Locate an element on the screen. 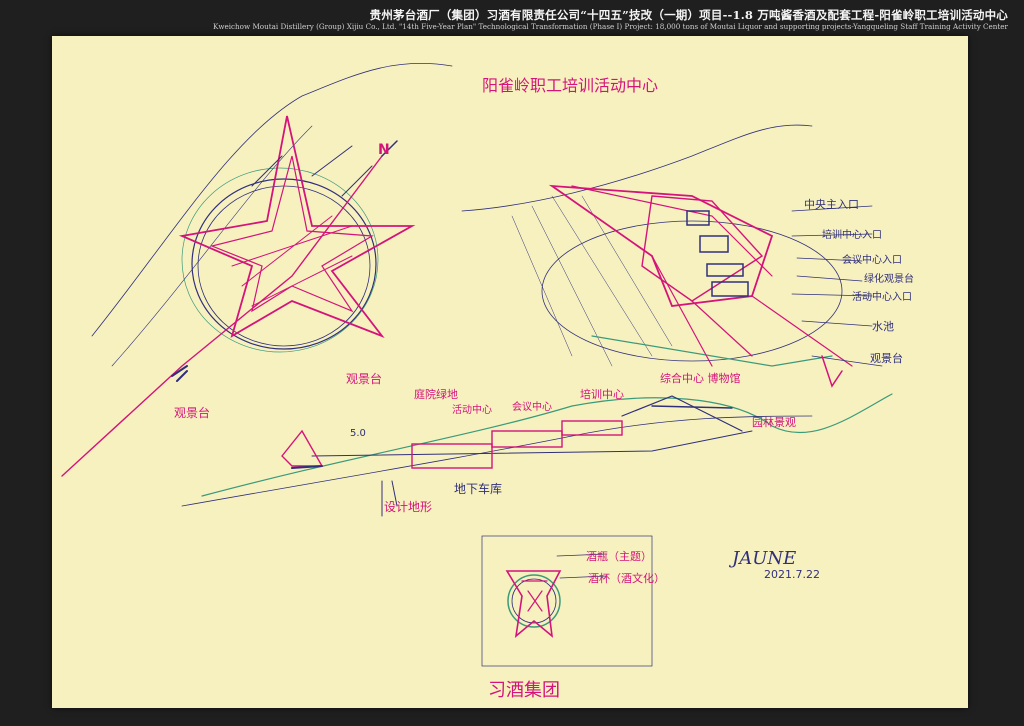  building-perspective-sketch is located at coordinates (672, 256).